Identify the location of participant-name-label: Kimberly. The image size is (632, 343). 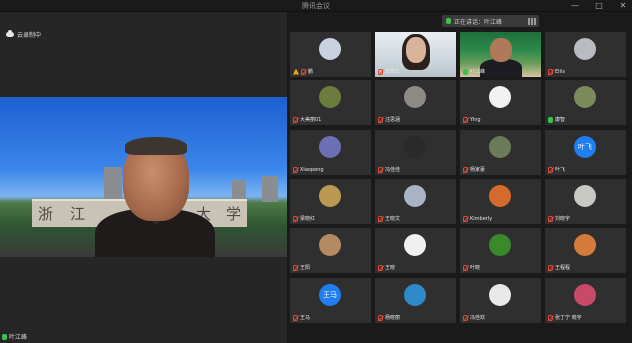
(477, 219).